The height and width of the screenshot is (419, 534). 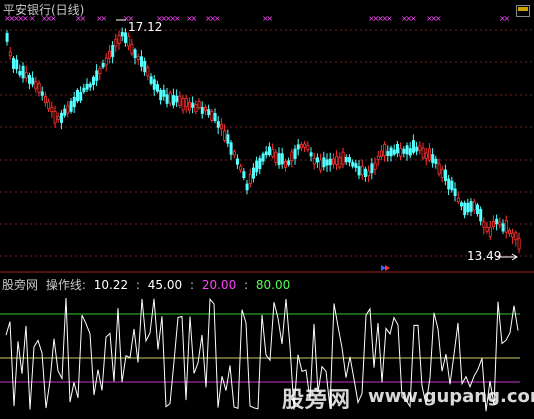 What do you see at coordinates (317, 400) in the screenshot?
I see `watermark-text: 股旁网` at bounding box center [317, 400].